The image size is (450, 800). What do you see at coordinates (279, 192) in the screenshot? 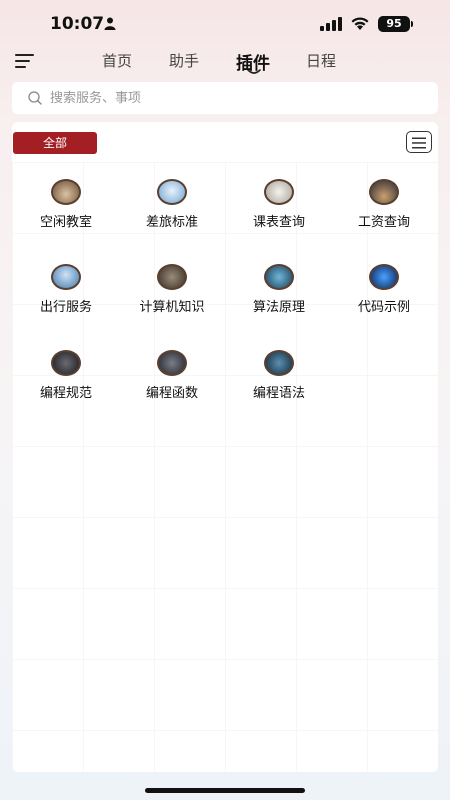
I see `schedule-icon` at bounding box center [279, 192].